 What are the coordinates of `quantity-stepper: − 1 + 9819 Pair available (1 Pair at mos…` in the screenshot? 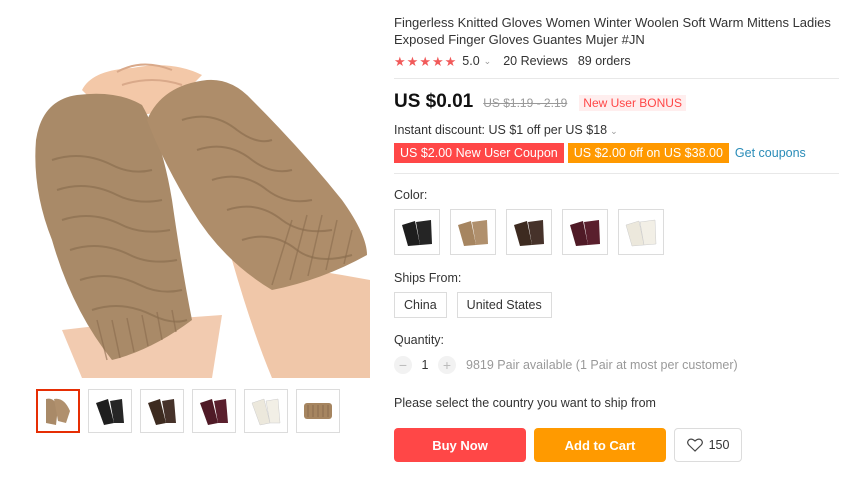 It's located at (616, 365).